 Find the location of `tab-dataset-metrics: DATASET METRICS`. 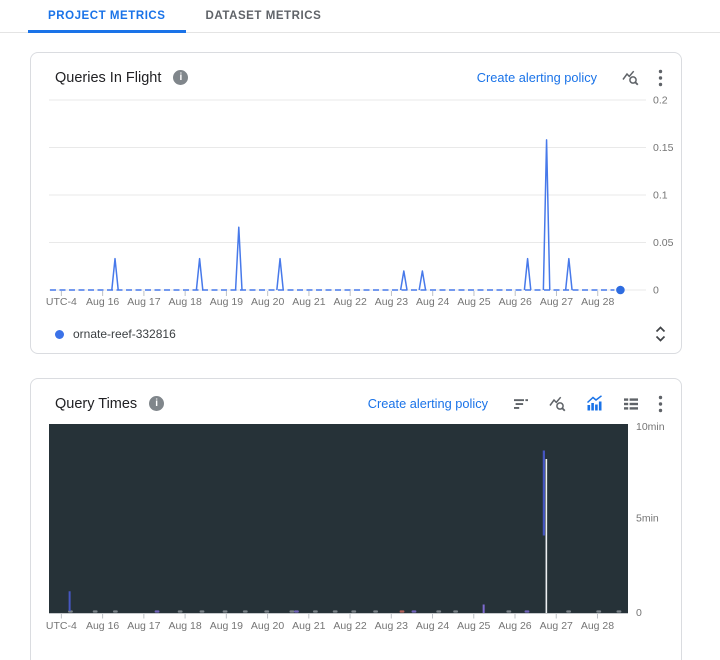

tab-dataset-metrics: DATASET METRICS is located at coordinates (264, 16).